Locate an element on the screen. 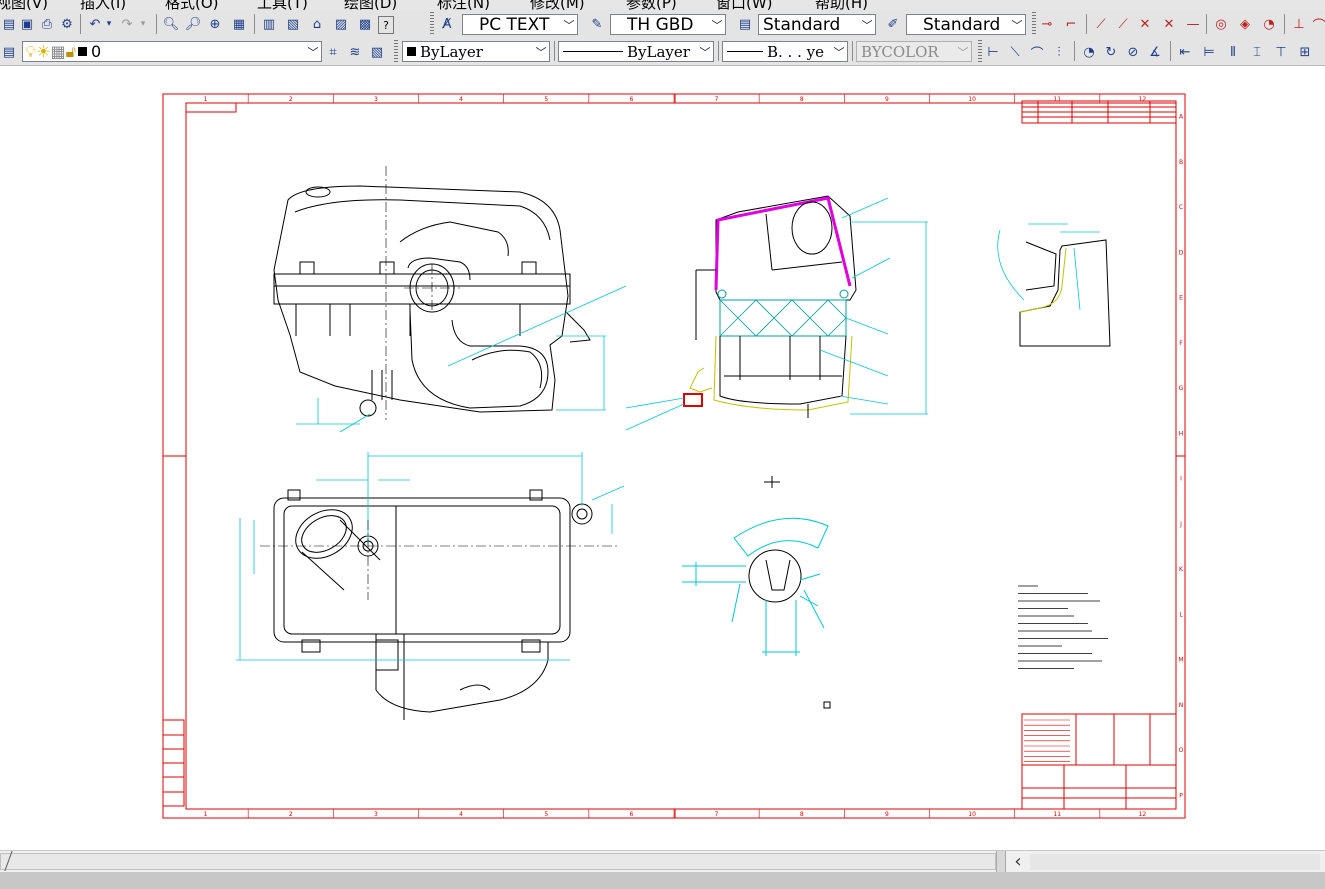 The image size is (1325, 889). layer-states-icon: ▧ is located at coordinates (377, 52).